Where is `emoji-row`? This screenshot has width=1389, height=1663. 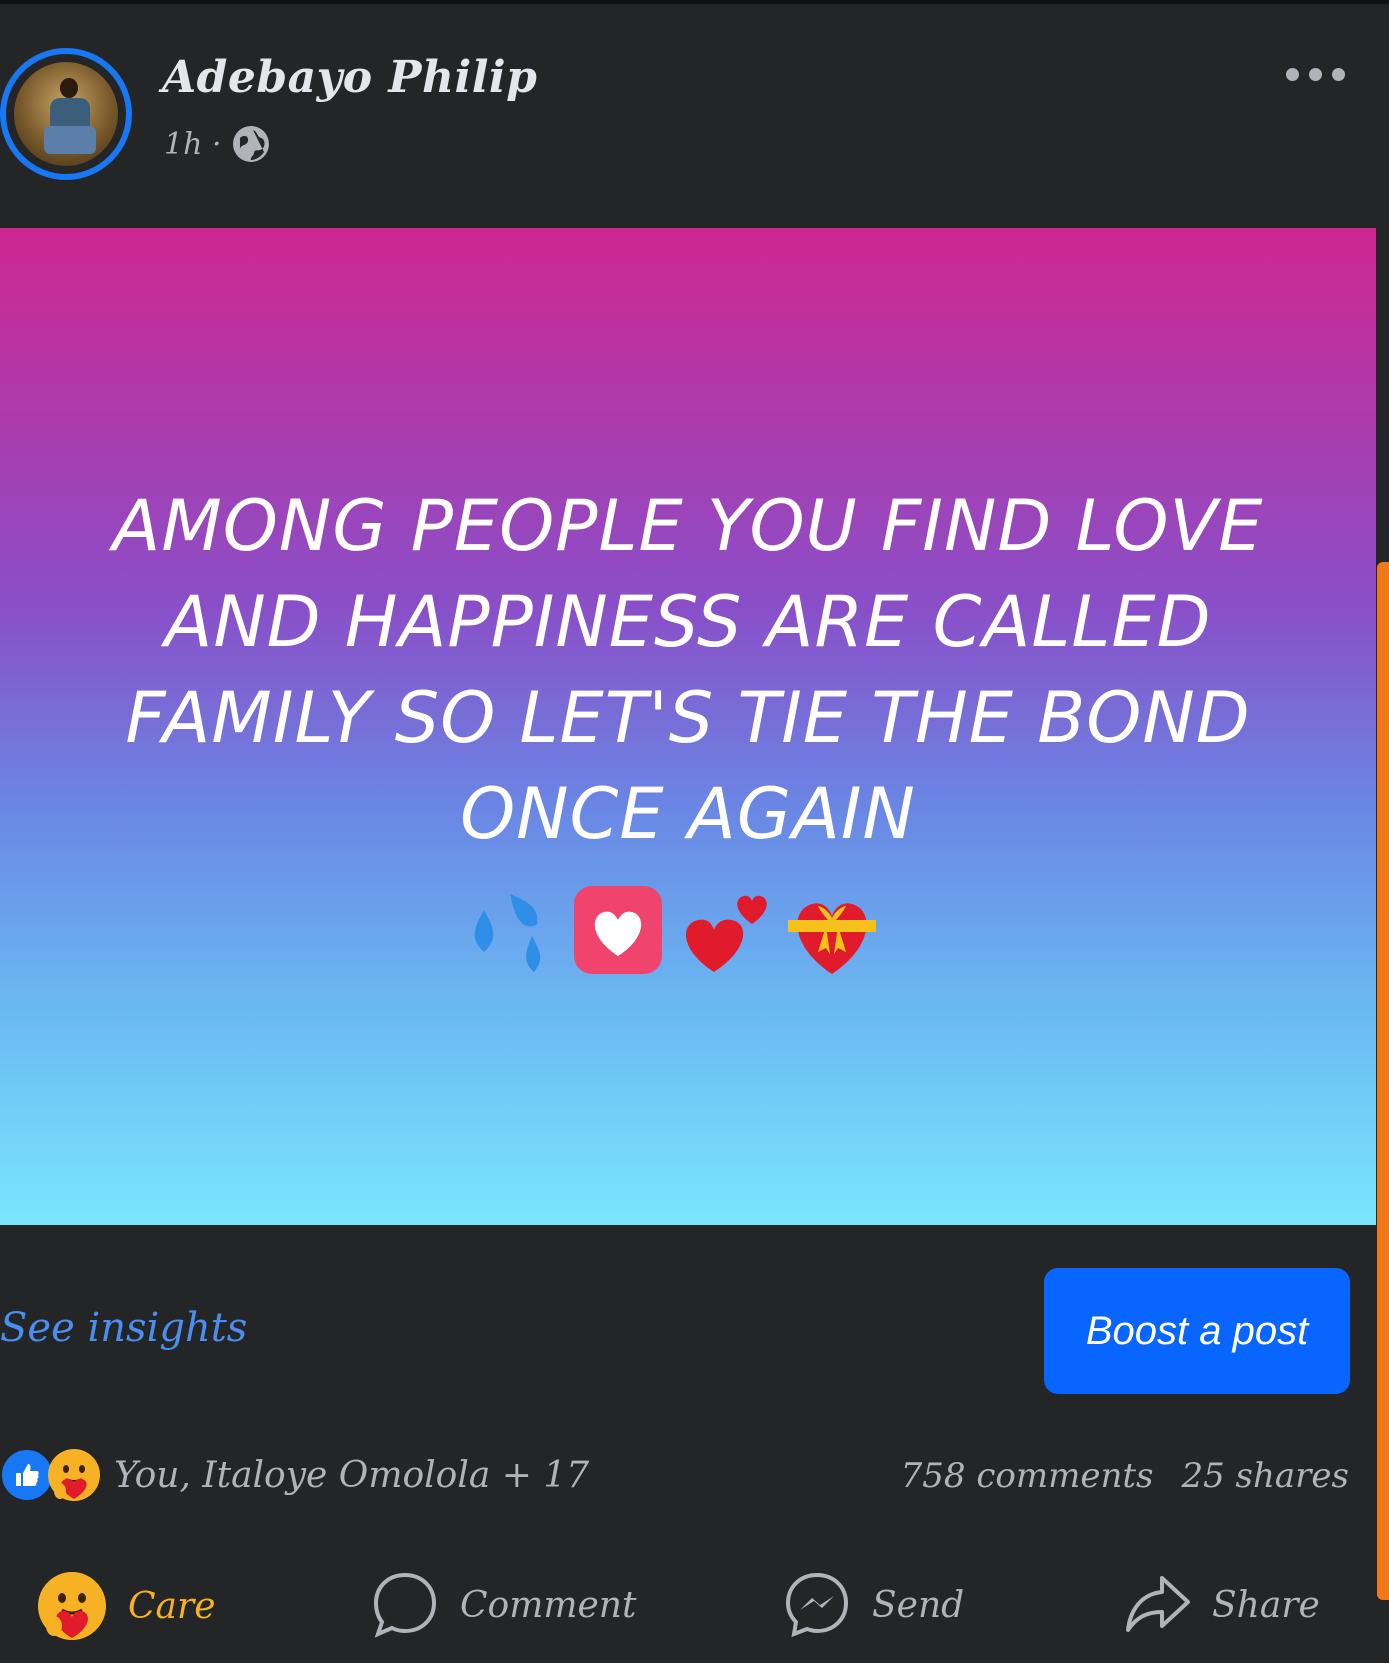 emoji-row is located at coordinates (672, 930).